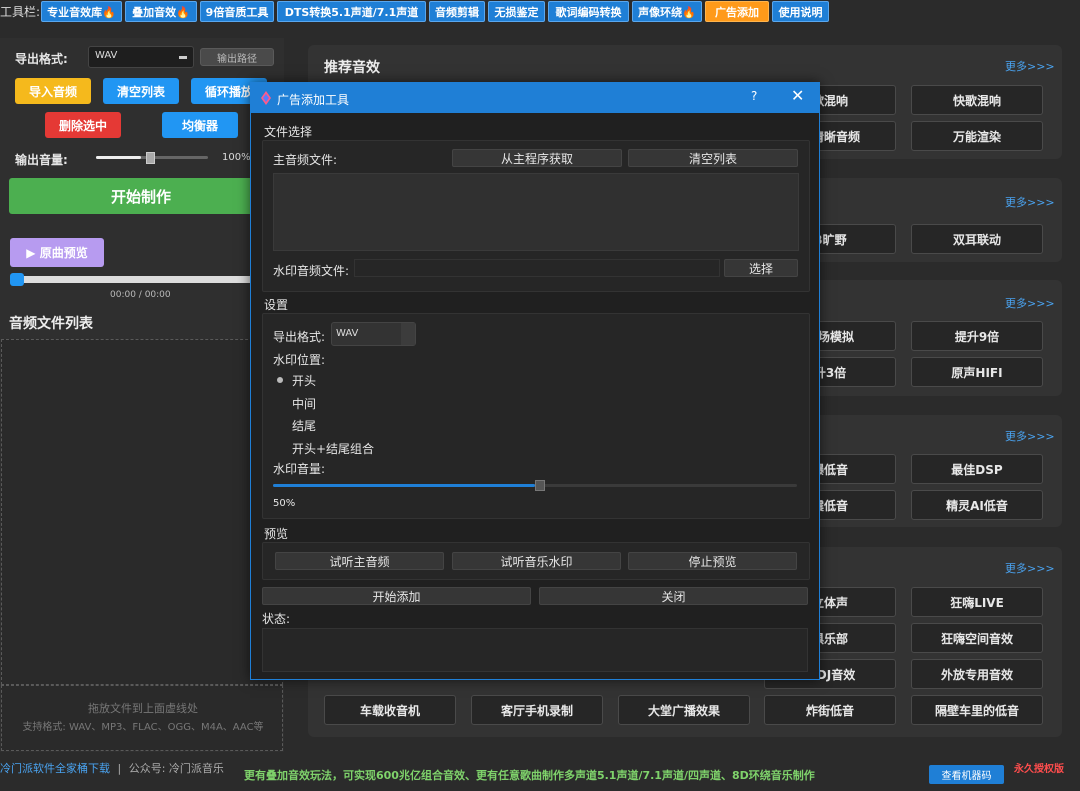 Image resolution: width=1080 pixels, height=791 pixels. Describe the element at coordinates (57, 252) in the screenshot. I see `preview-original-button: ▶ 原曲预览` at that location.